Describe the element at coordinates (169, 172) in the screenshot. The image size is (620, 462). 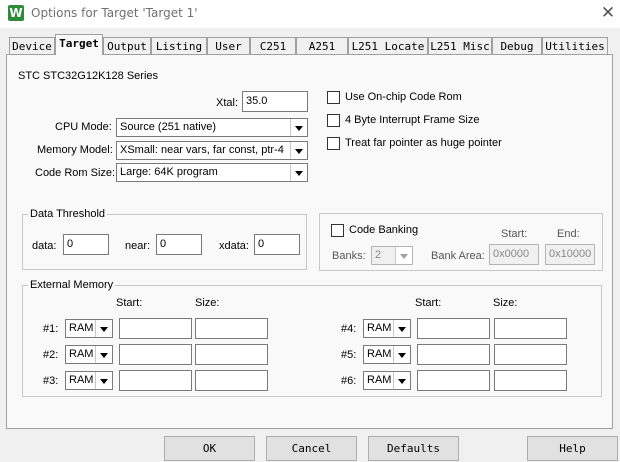
I see `code-rom-value: Large: 64K program` at that location.